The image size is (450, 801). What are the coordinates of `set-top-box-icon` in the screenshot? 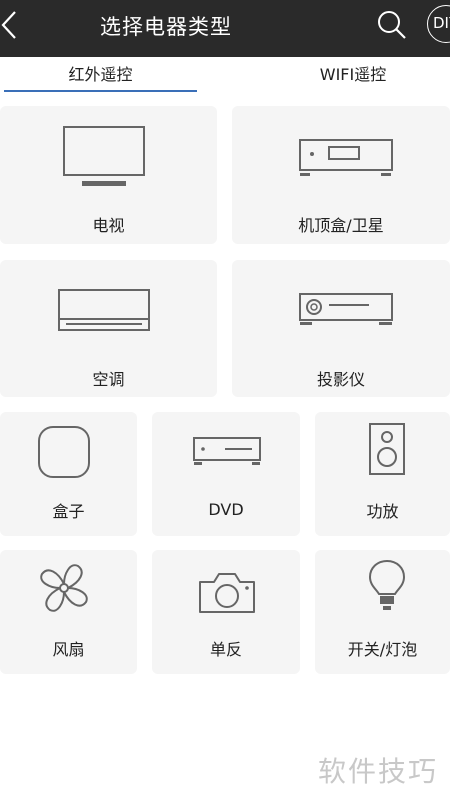 It's located at (346, 157).